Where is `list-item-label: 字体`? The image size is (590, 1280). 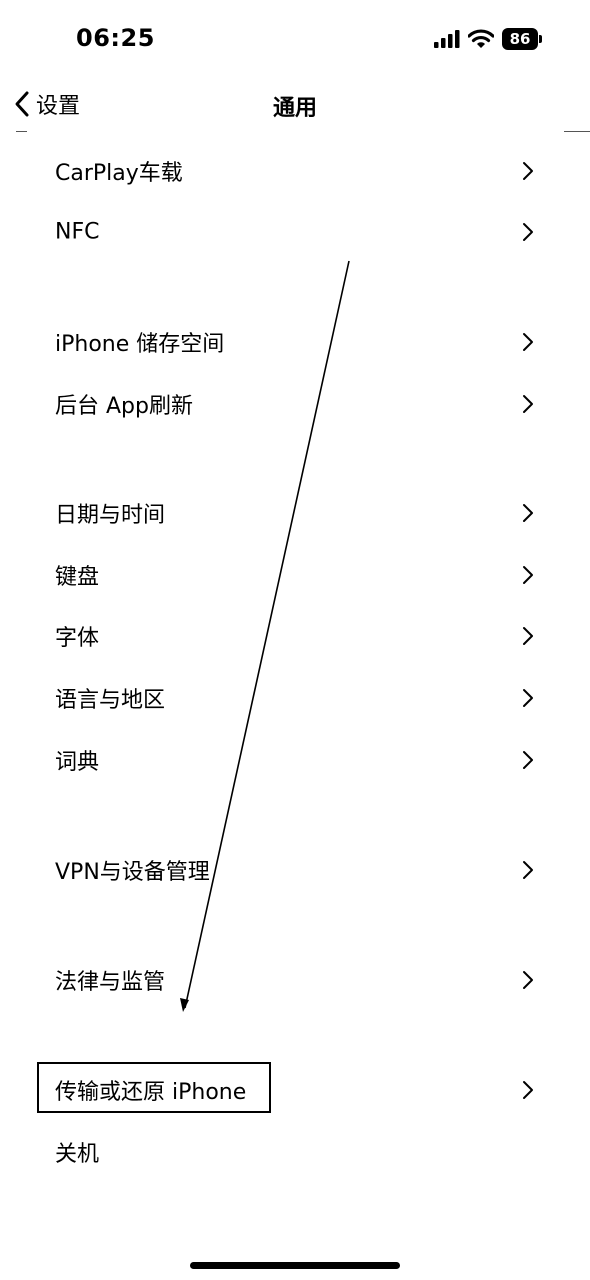
list-item-label: 字体 is located at coordinates (77, 638).